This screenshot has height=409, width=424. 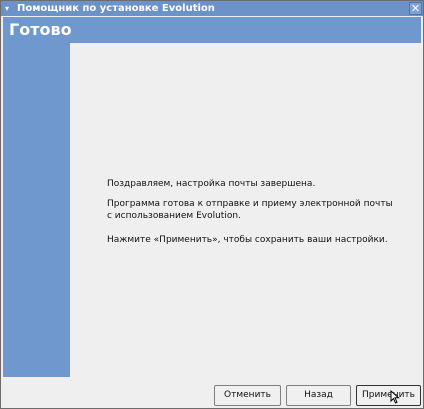 I want to click on title-bar: ▾ Помощник по установке Evolution ✕, so click(x=212, y=8).